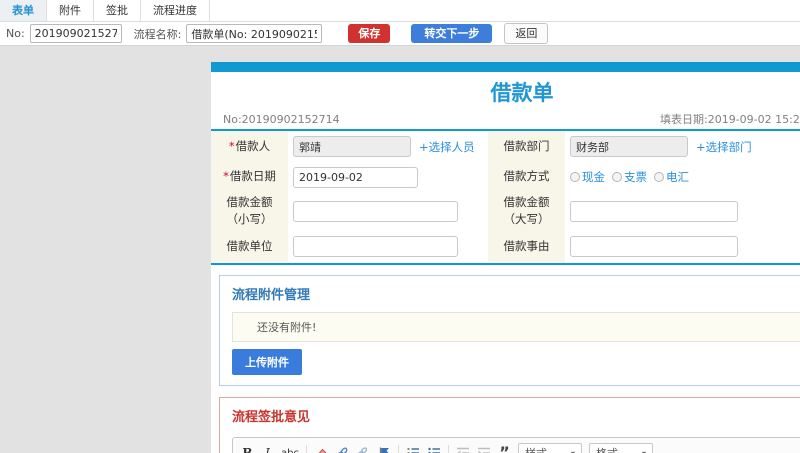  What do you see at coordinates (23, 10) in the screenshot?
I see `tab-form: 表单` at bounding box center [23, 10].